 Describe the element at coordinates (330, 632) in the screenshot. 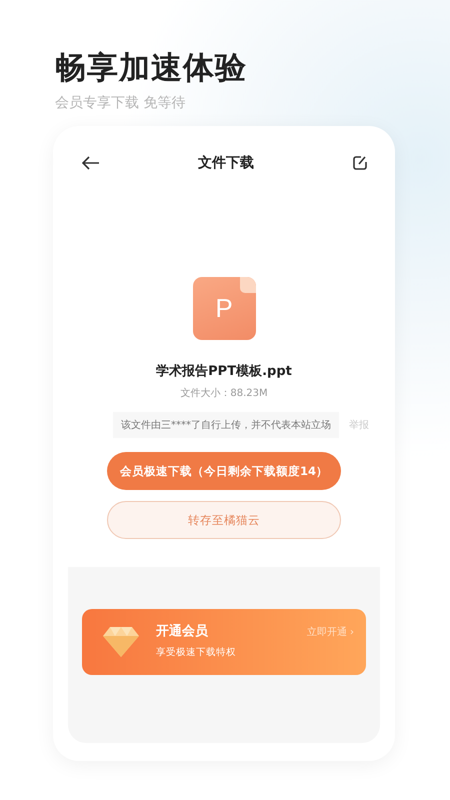

I see `open-membership-link: 立即开通 ›` at that location.